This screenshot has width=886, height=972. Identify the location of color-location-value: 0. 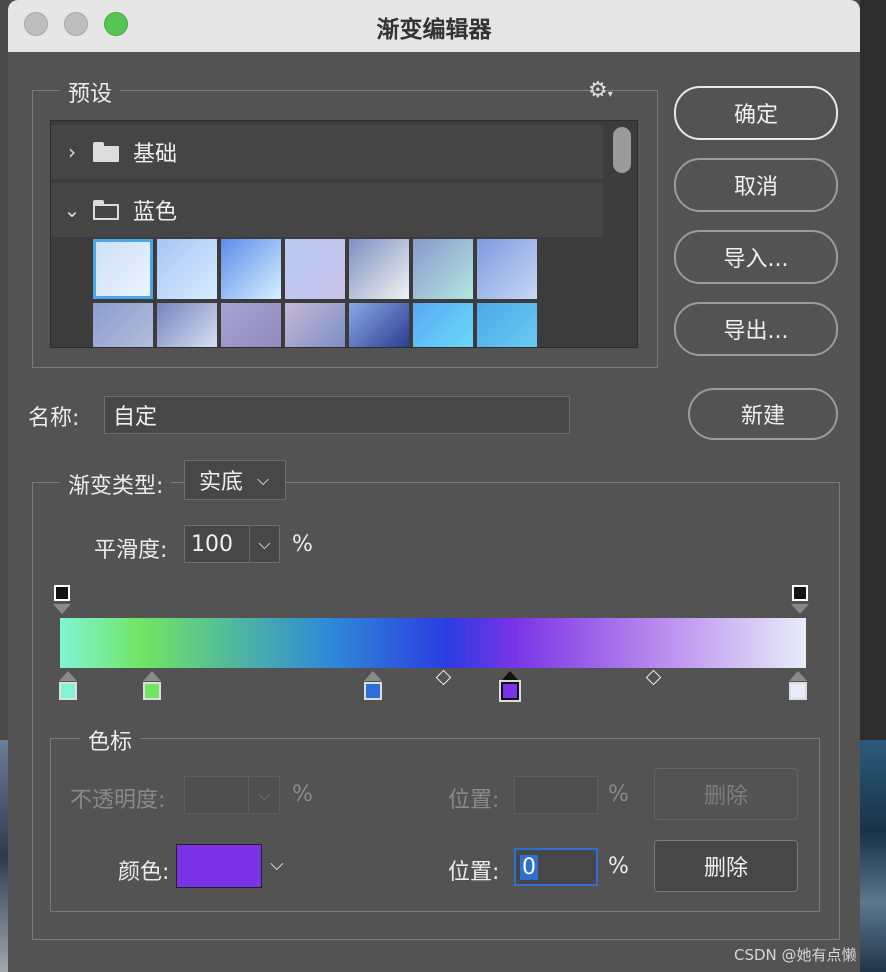
(529, 867).